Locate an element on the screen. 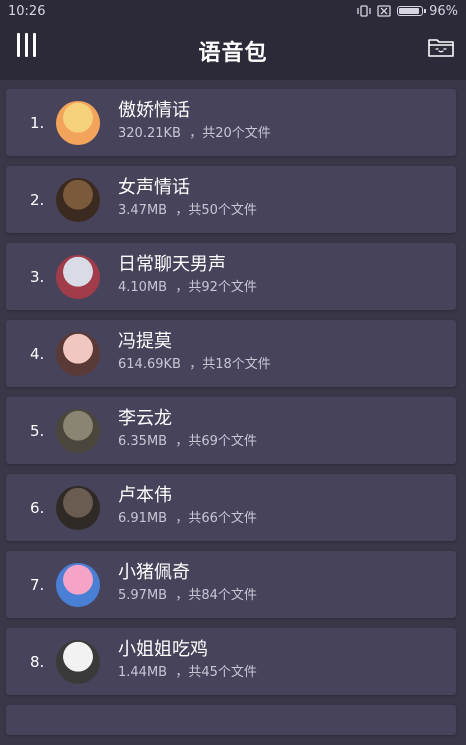 The image size is (466, 745). item-size: 6.35MB is located at coordinates (143, 441).